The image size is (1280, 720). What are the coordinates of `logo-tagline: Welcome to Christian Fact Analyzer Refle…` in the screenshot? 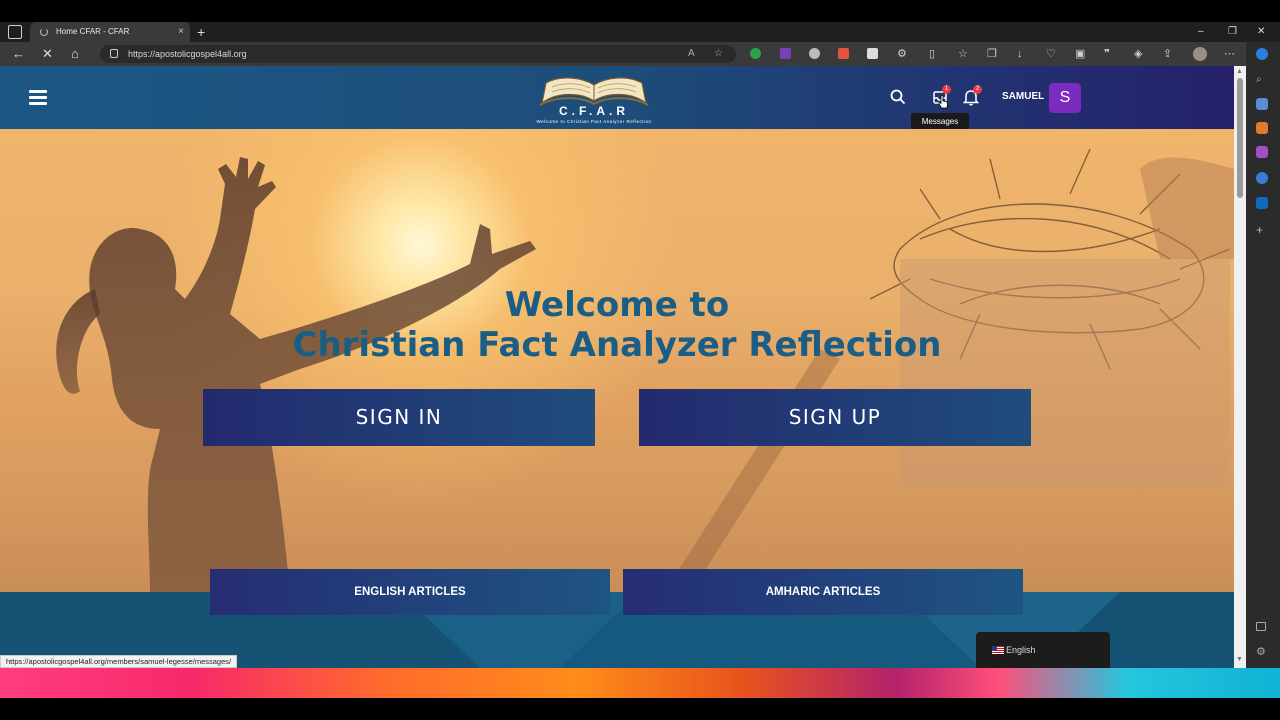 It's located at (594, 121).